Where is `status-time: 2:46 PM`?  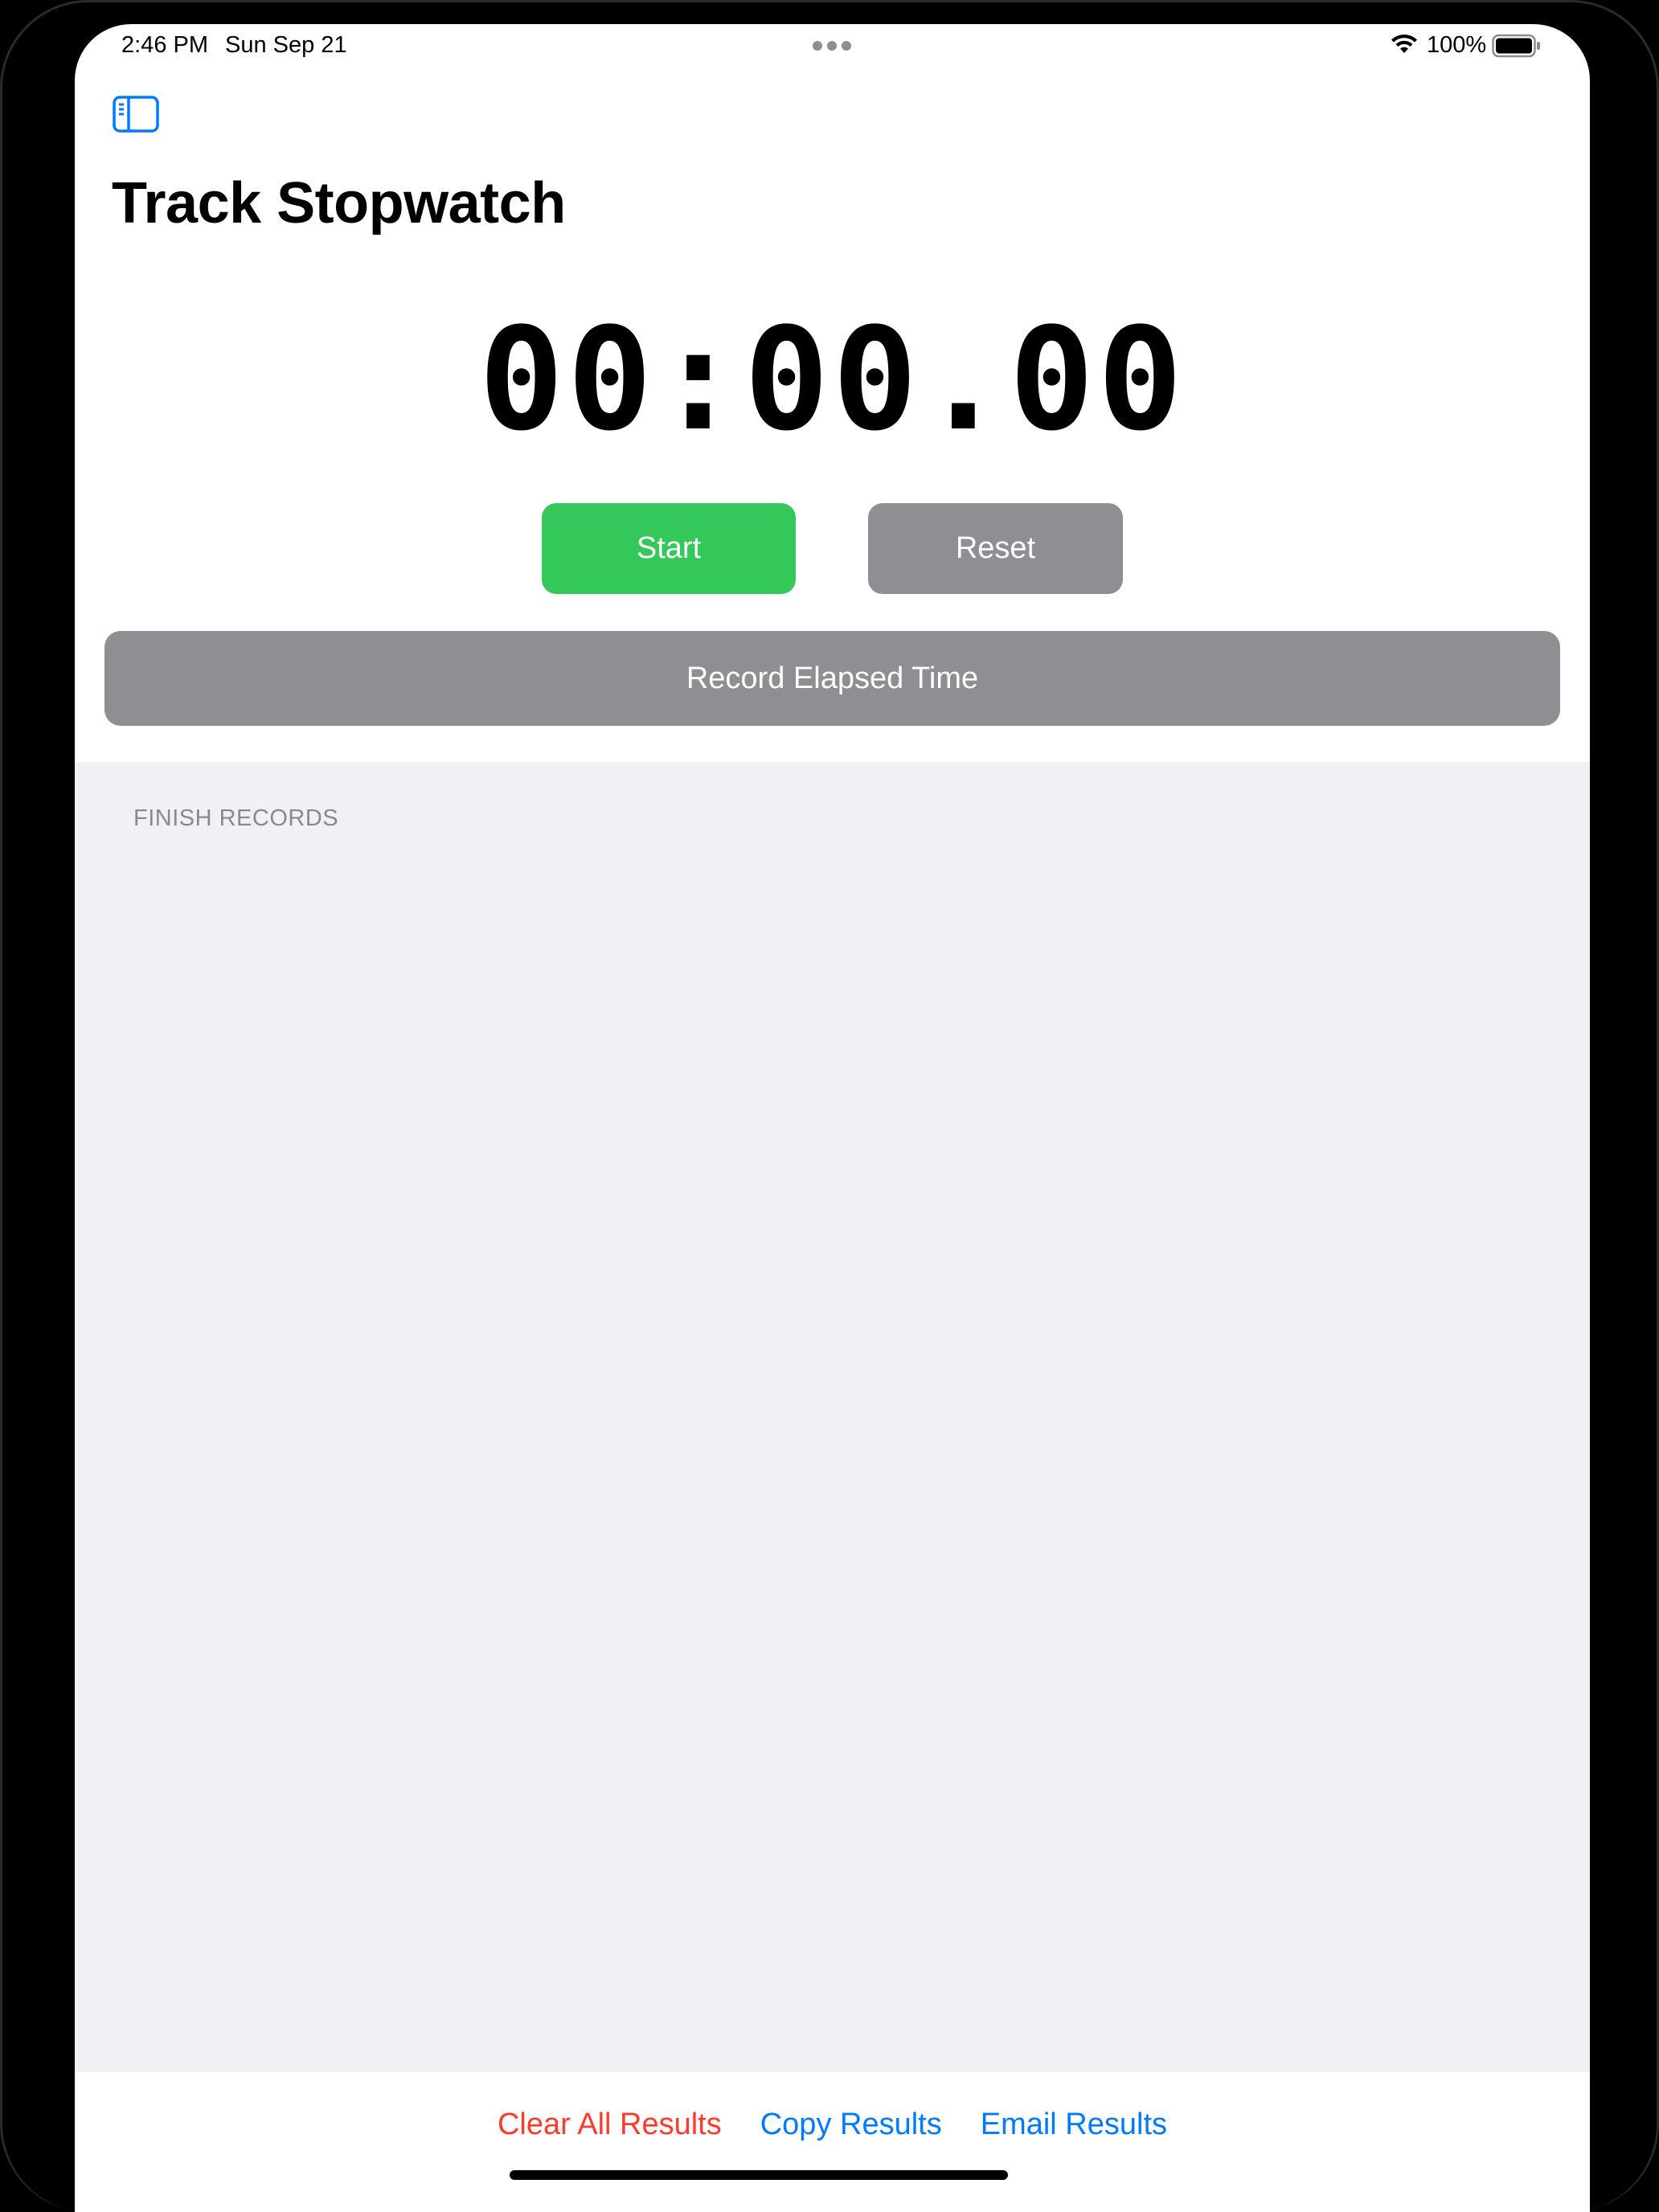 status-time: 2:46 PM is located at coordinates (164, 45).